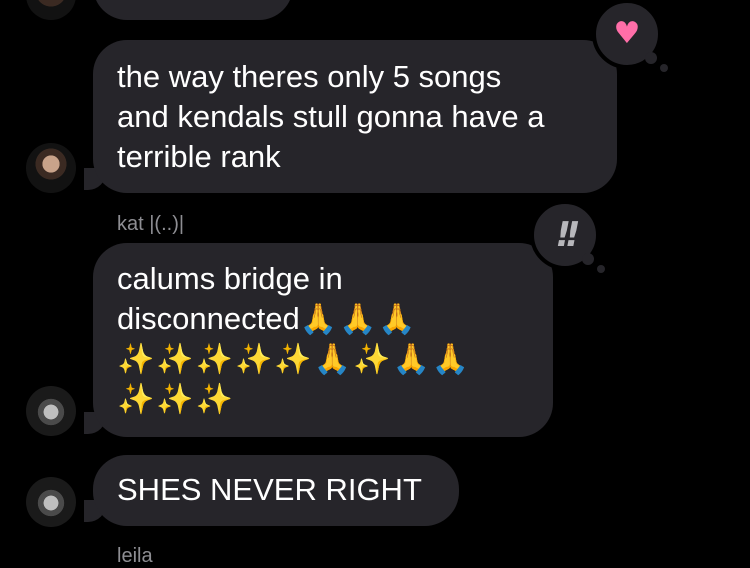 This screenshot has height=568, width=750. I want to click on heart-icon: ♥, so click(627, 33).